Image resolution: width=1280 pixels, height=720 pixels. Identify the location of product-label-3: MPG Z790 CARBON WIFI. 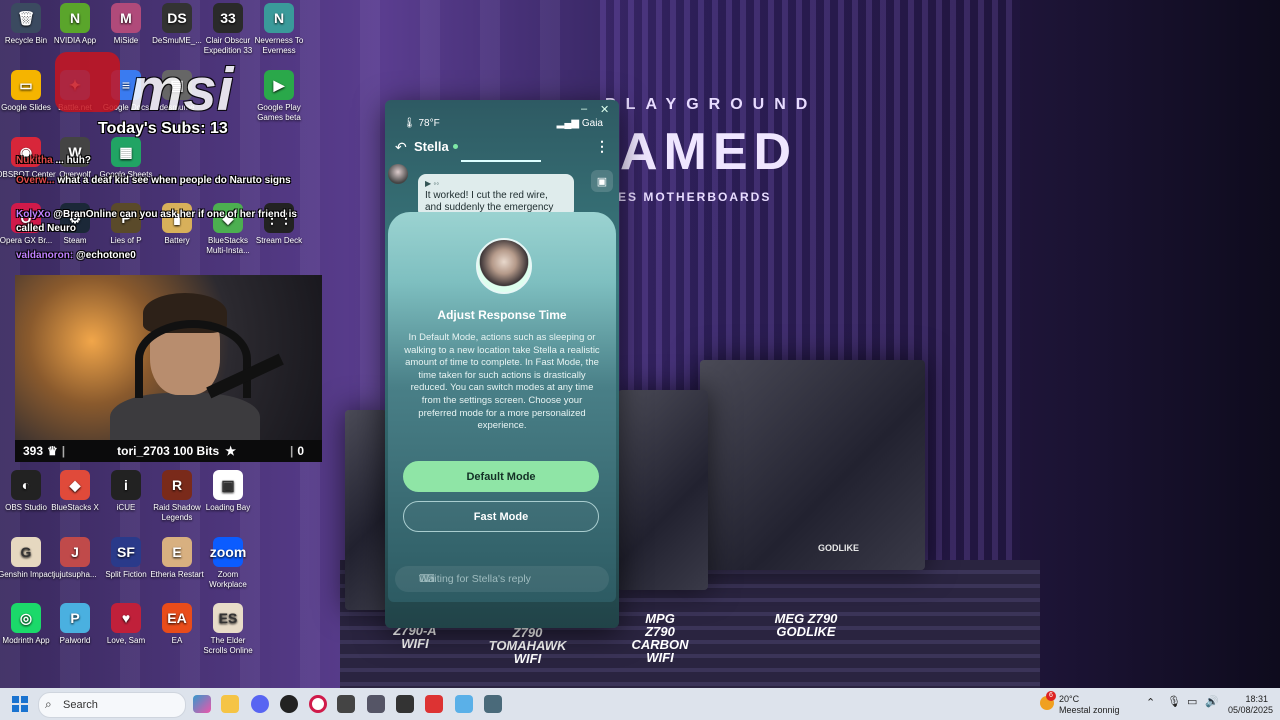
(660, 638).